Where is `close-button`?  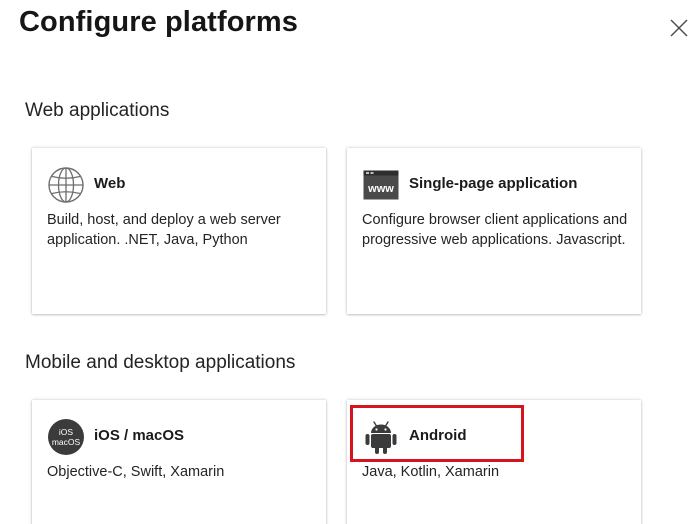
close-button is located at coordinates (679, 27).